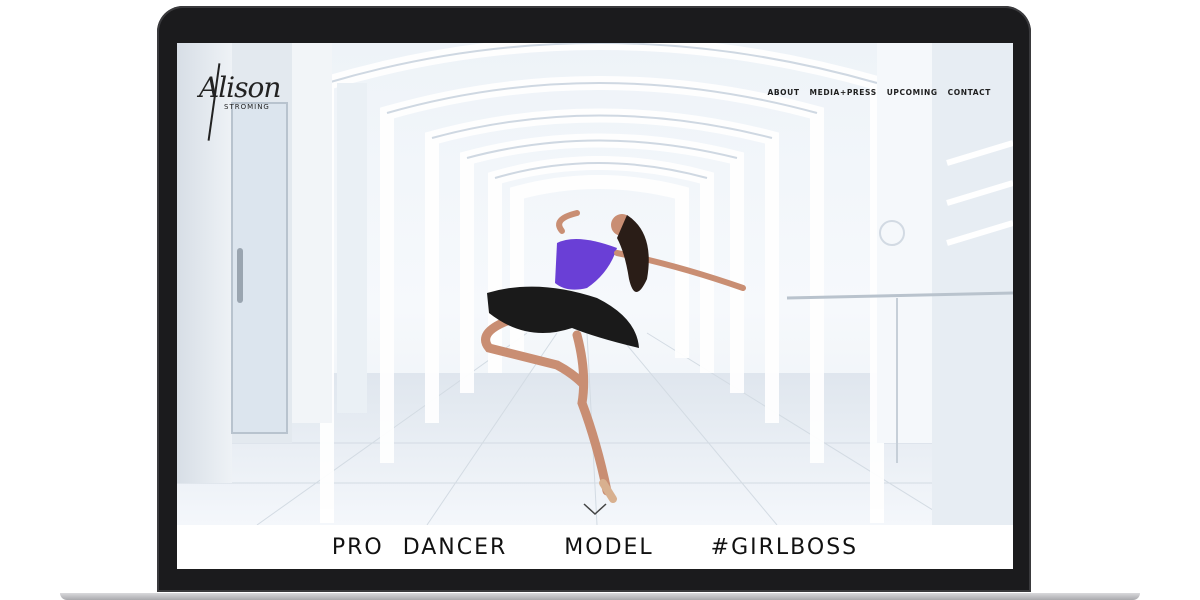 This screenshot has width=1200, height=600. Describe the element at coordinates (783, 92) in the screenshot. I see `nav-about: ABOUT` at that location.